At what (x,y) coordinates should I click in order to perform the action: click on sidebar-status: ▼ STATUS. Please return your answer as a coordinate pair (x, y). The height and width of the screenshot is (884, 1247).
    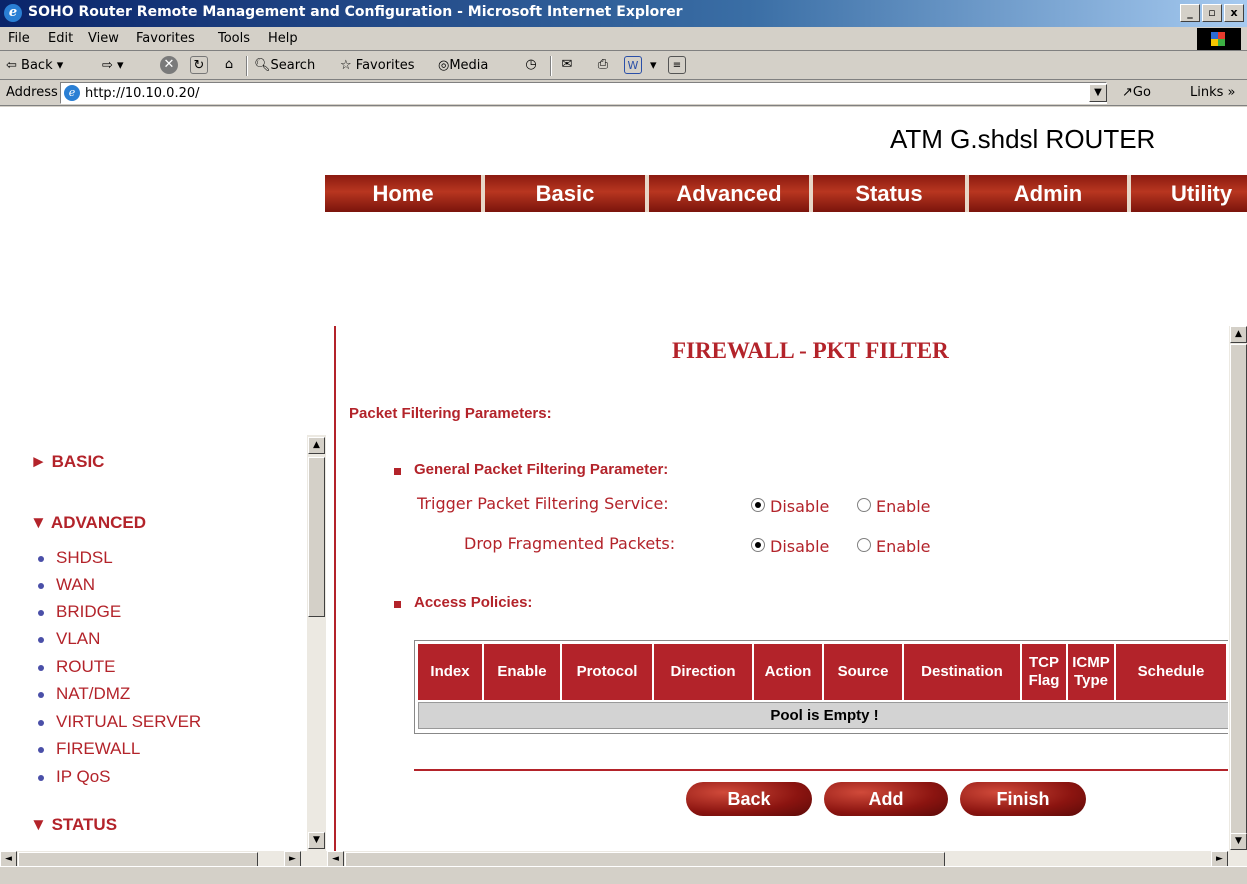
    Looking at the image, I should click on (73, 825).